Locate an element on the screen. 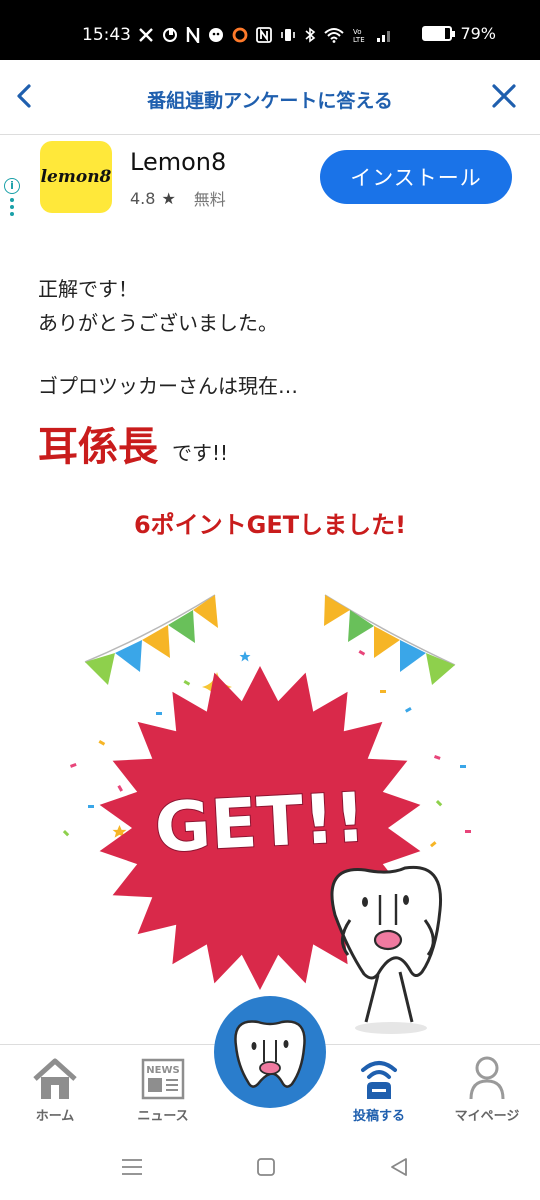 The image size is (540, 1200). get-text: GET!! is located at coordinates (260, 824).